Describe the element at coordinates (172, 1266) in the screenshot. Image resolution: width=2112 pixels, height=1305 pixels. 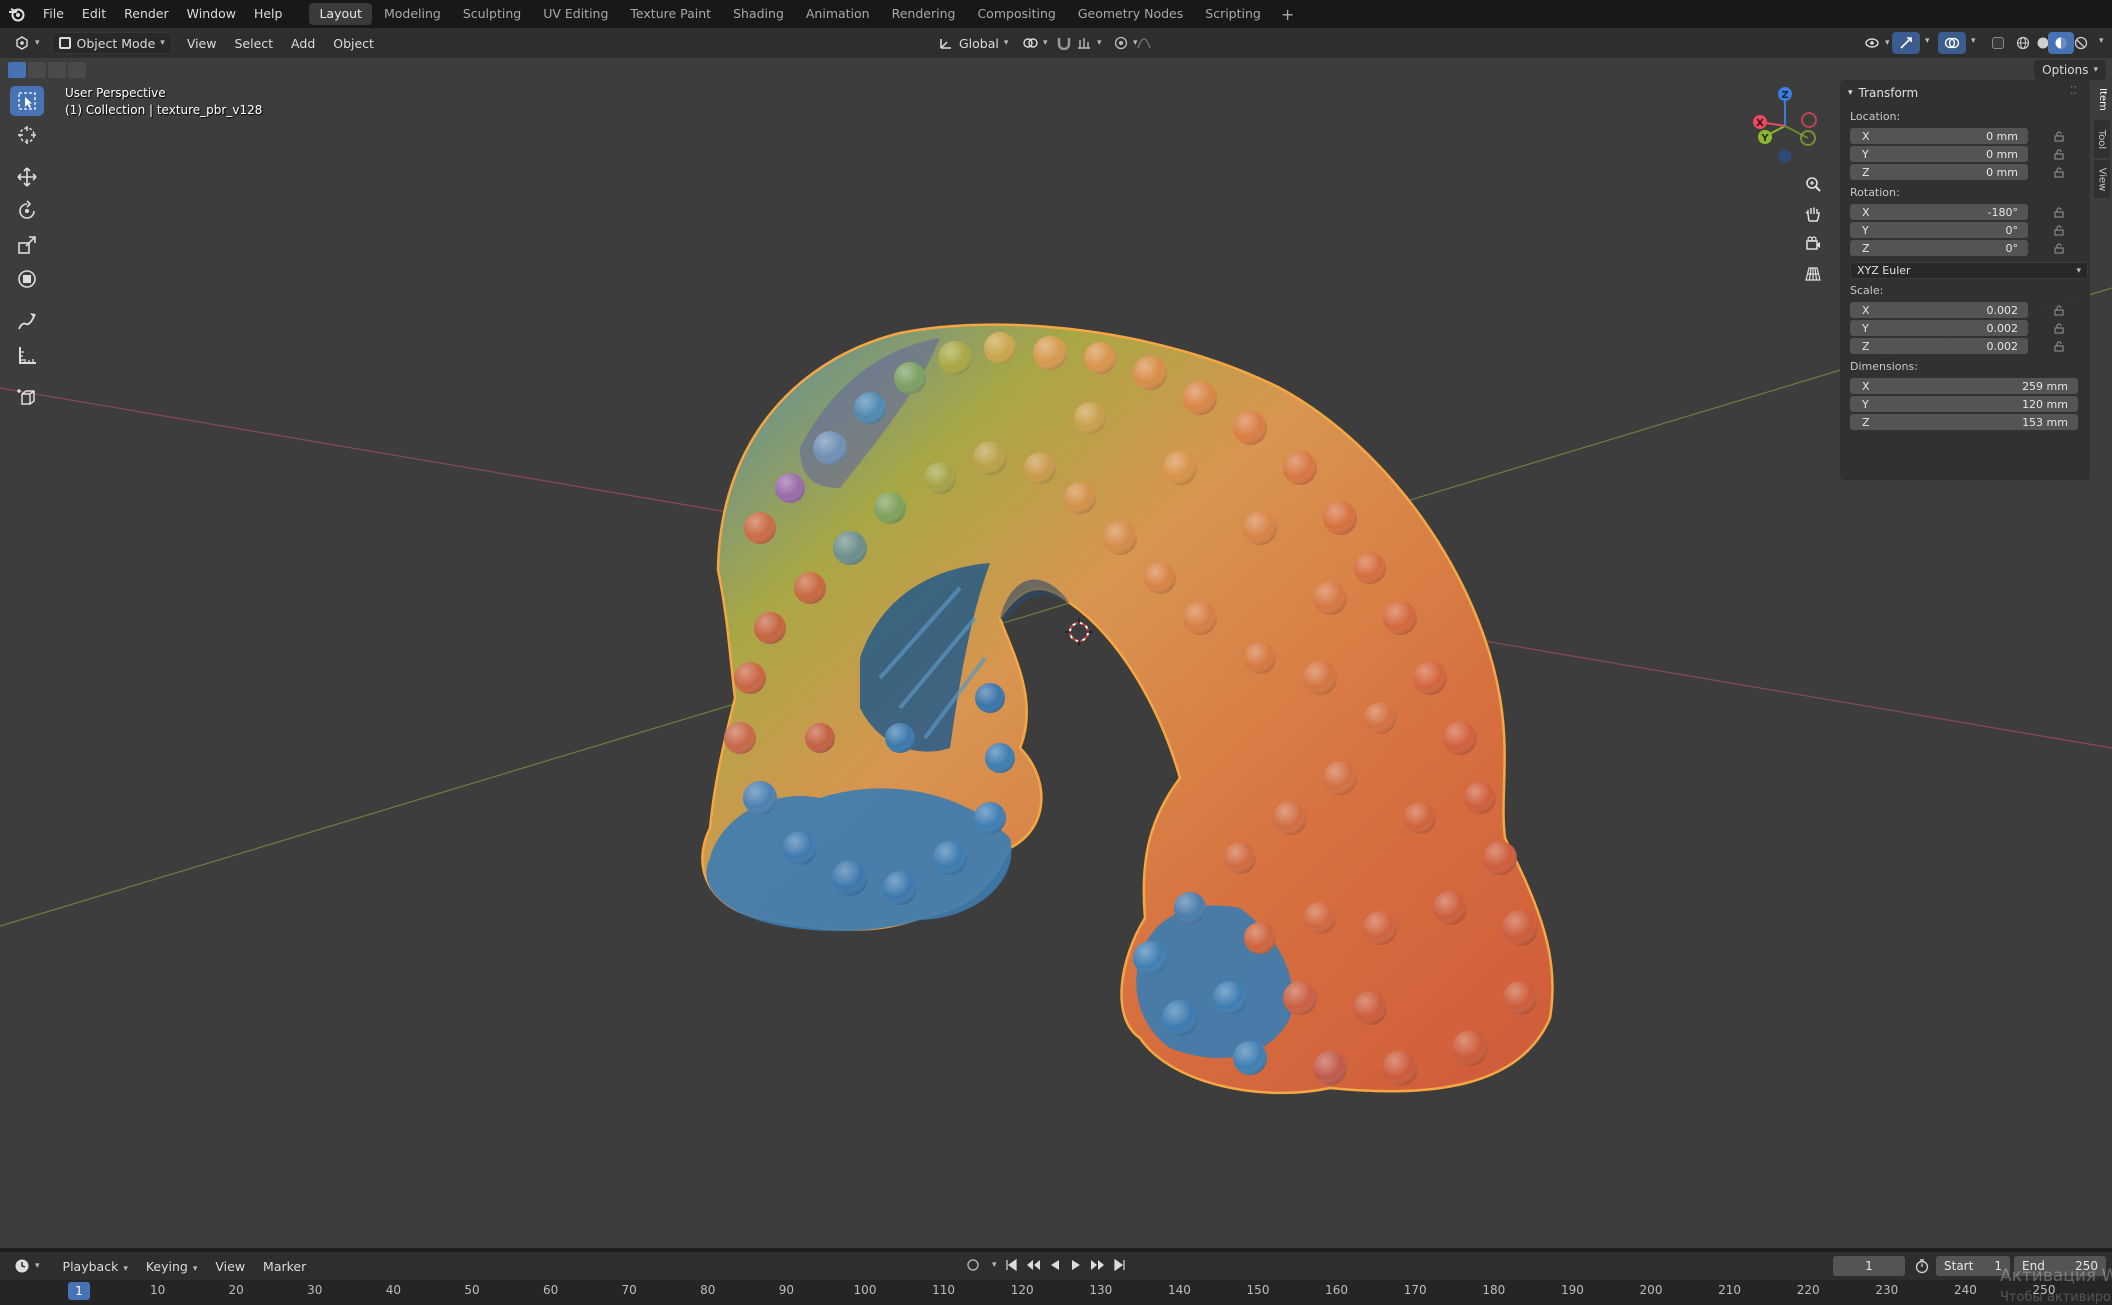
I see `menu-keying: Keying ▾` at that location.